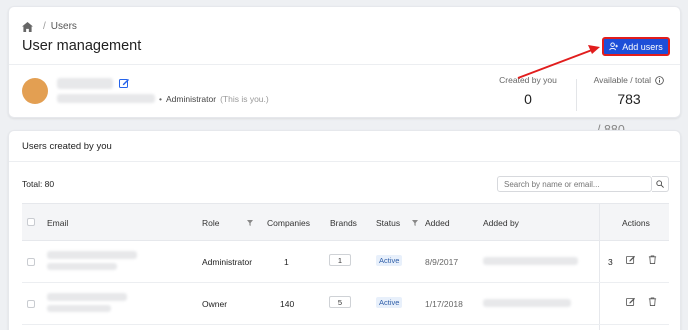  I want to click on table-row: Owner 140 5 Active 1/17/2018, so click(345, 304).